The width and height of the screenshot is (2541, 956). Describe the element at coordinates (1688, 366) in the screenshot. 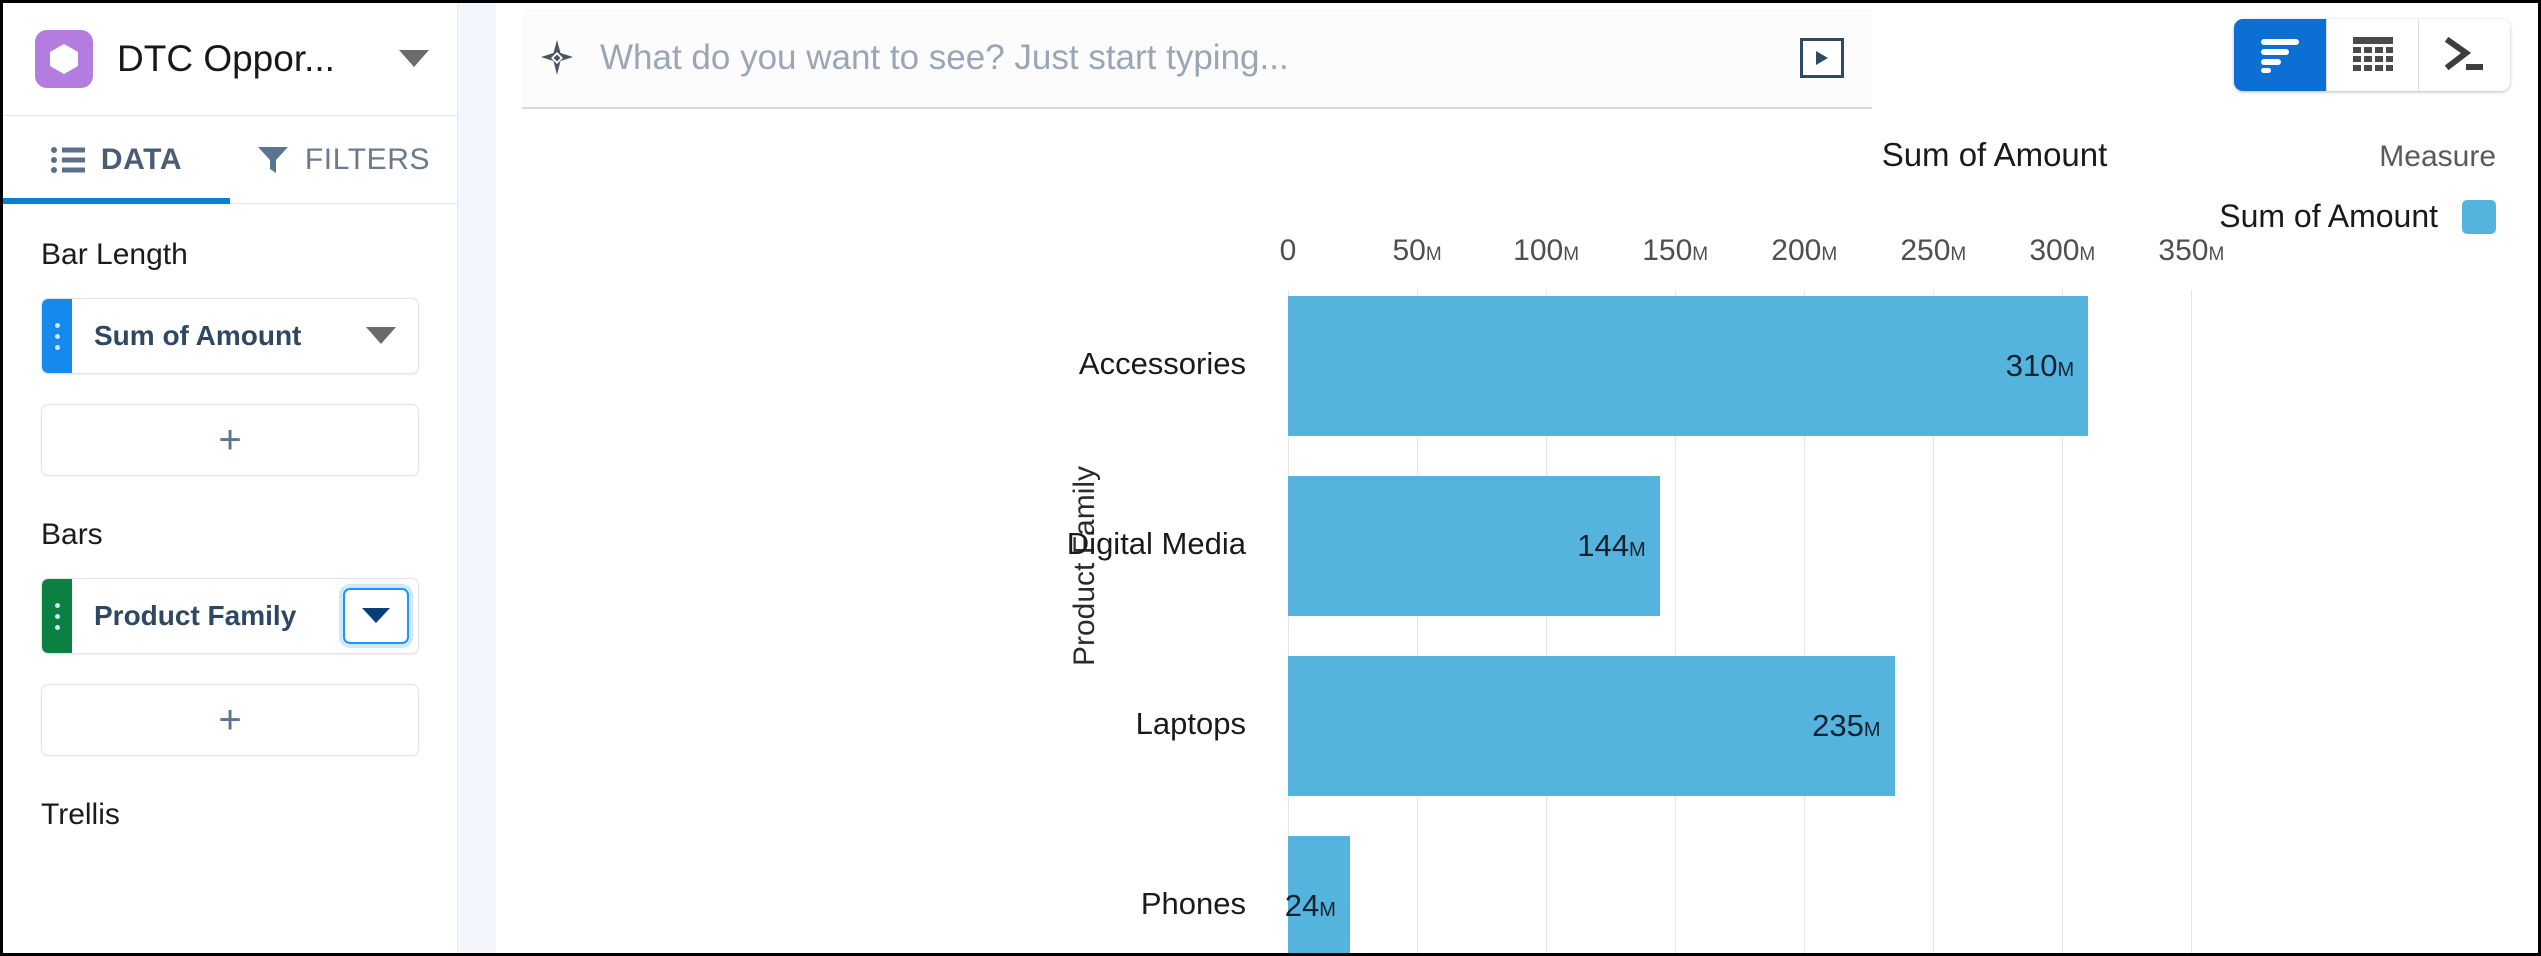

I see `bar: 310M` at that location.